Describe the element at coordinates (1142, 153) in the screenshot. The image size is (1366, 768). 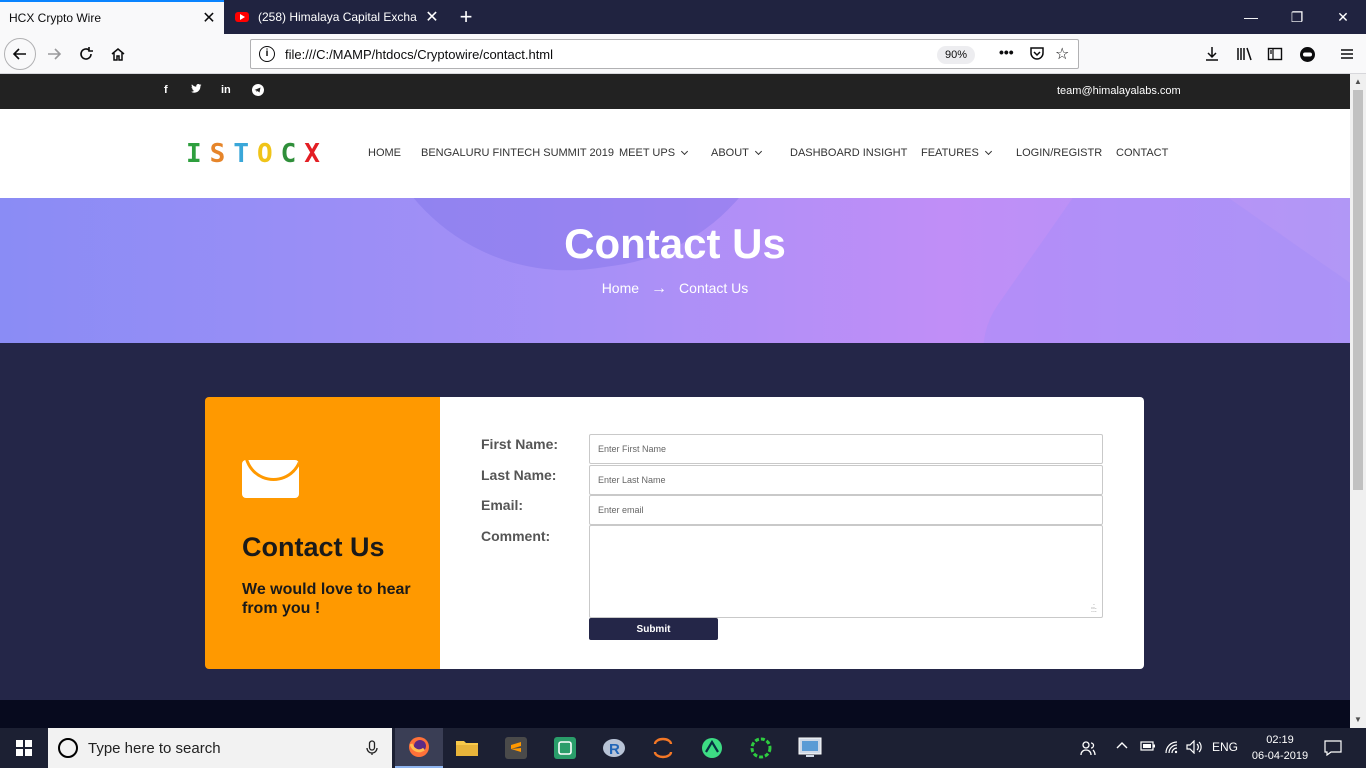
I see `nav-contact: CONTACT` at that location.